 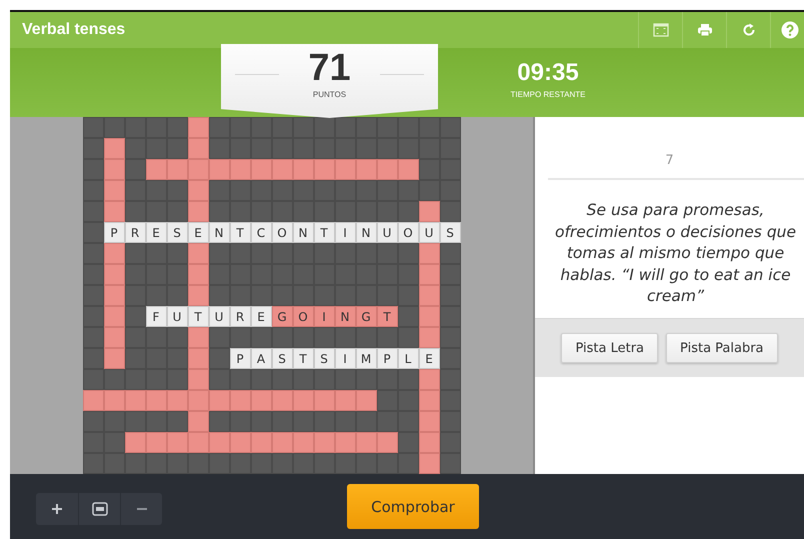 I want to click on letter-cell: A, so click(x=261, y=358).